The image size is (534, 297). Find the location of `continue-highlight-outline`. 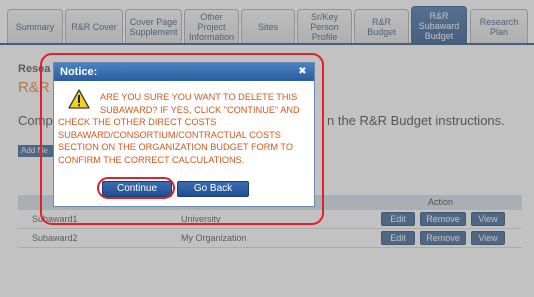

continue-highlight-outline is located at coordinates (136, 188).